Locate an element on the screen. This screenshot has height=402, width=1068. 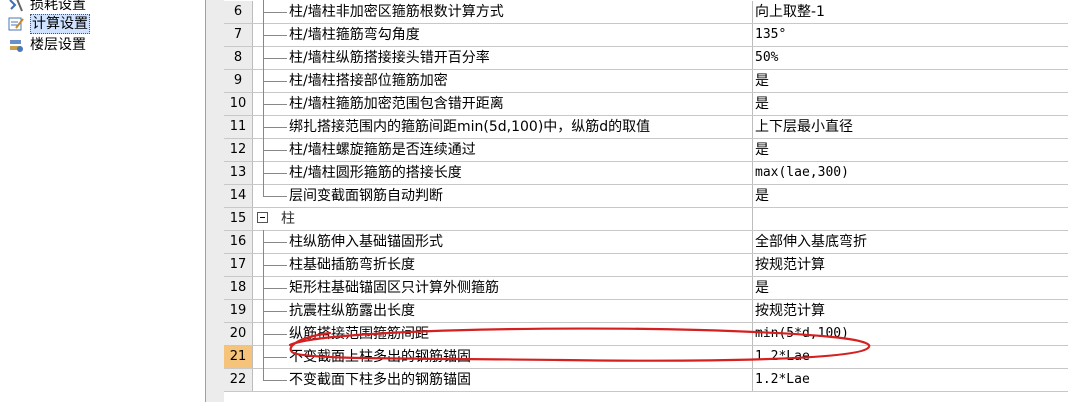
setting-name-cell: 层间变截面钢筋自动判断 is located at coordinates (503, 195).